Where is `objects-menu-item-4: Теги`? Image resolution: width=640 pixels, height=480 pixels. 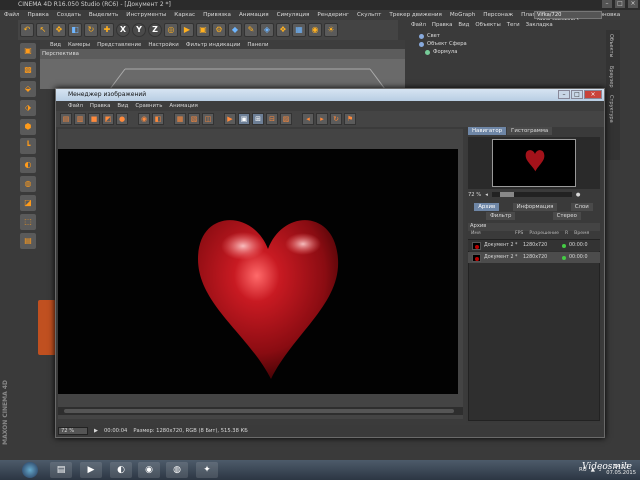 objects-menu-item-4: Теги is located at coordinates (513, 26).